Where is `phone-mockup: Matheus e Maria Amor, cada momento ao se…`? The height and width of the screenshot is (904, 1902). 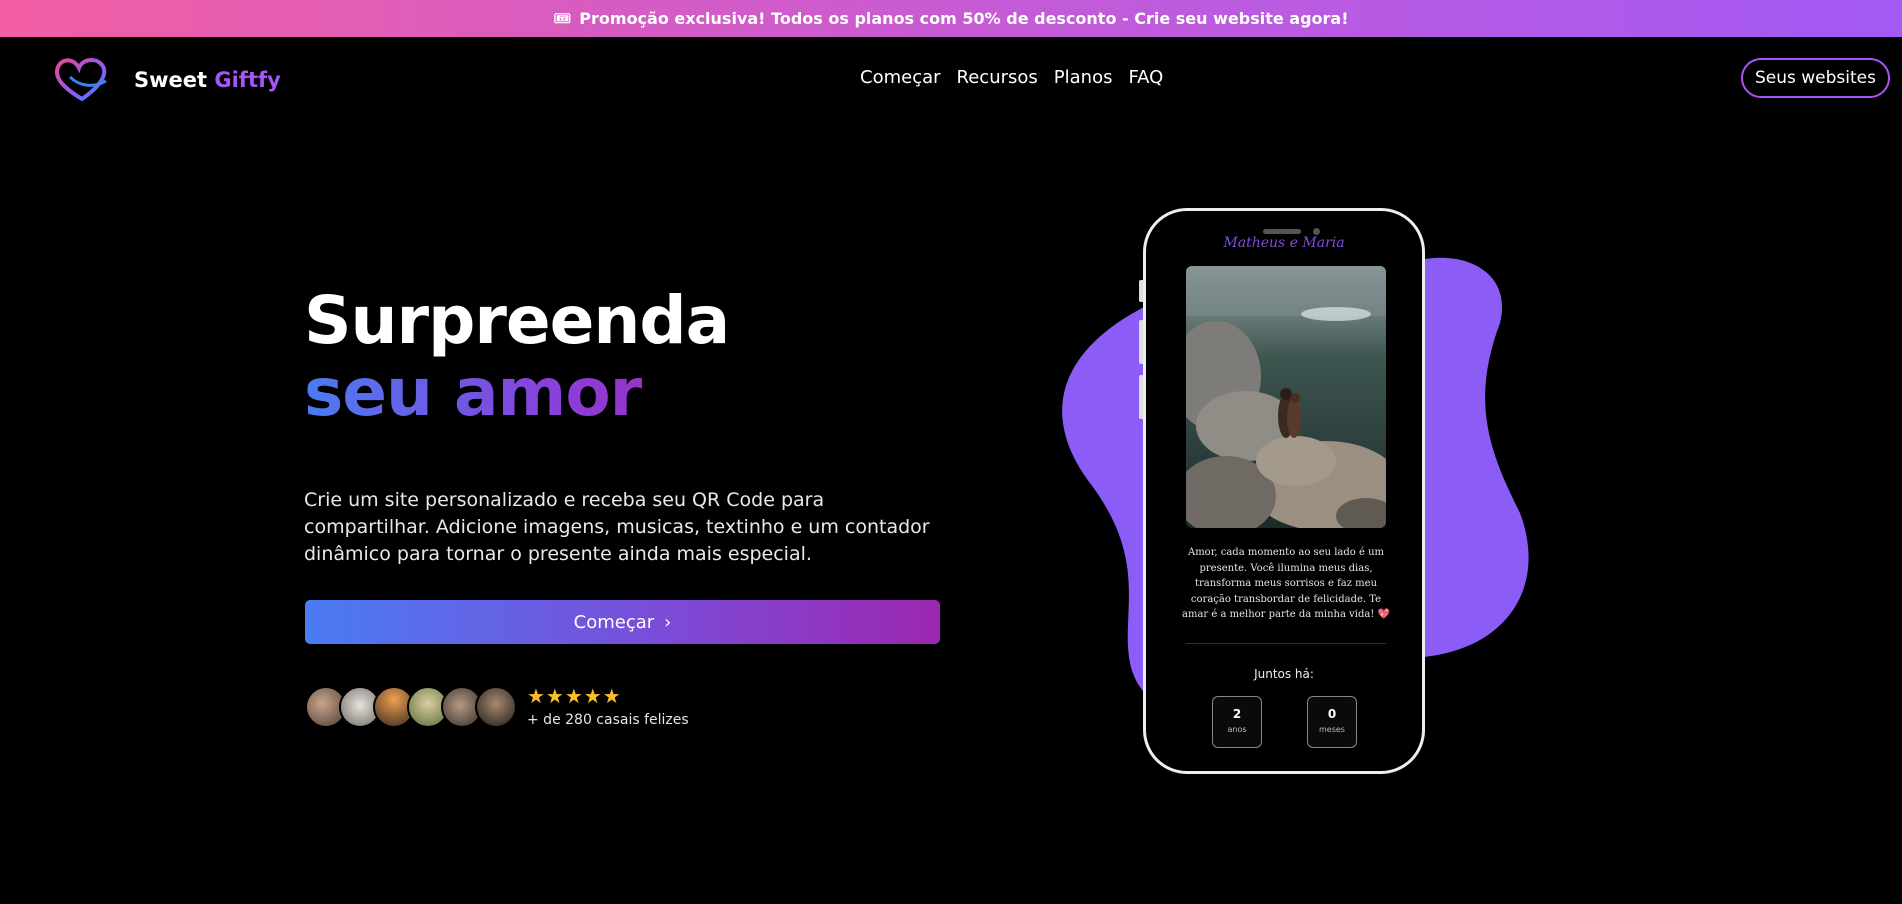 phone-mockup: Matheus e Maria Amor, cada momento ao se… is located at coordinates (1284, 491).